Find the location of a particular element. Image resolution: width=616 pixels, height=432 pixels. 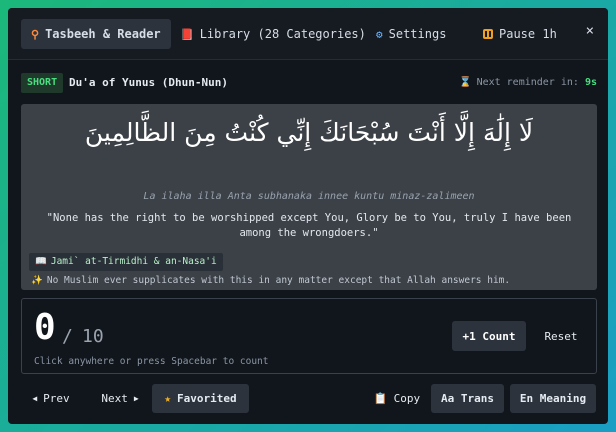

tab-library: 📕 Library (28 Categories) is located at coordinates (273, 34).